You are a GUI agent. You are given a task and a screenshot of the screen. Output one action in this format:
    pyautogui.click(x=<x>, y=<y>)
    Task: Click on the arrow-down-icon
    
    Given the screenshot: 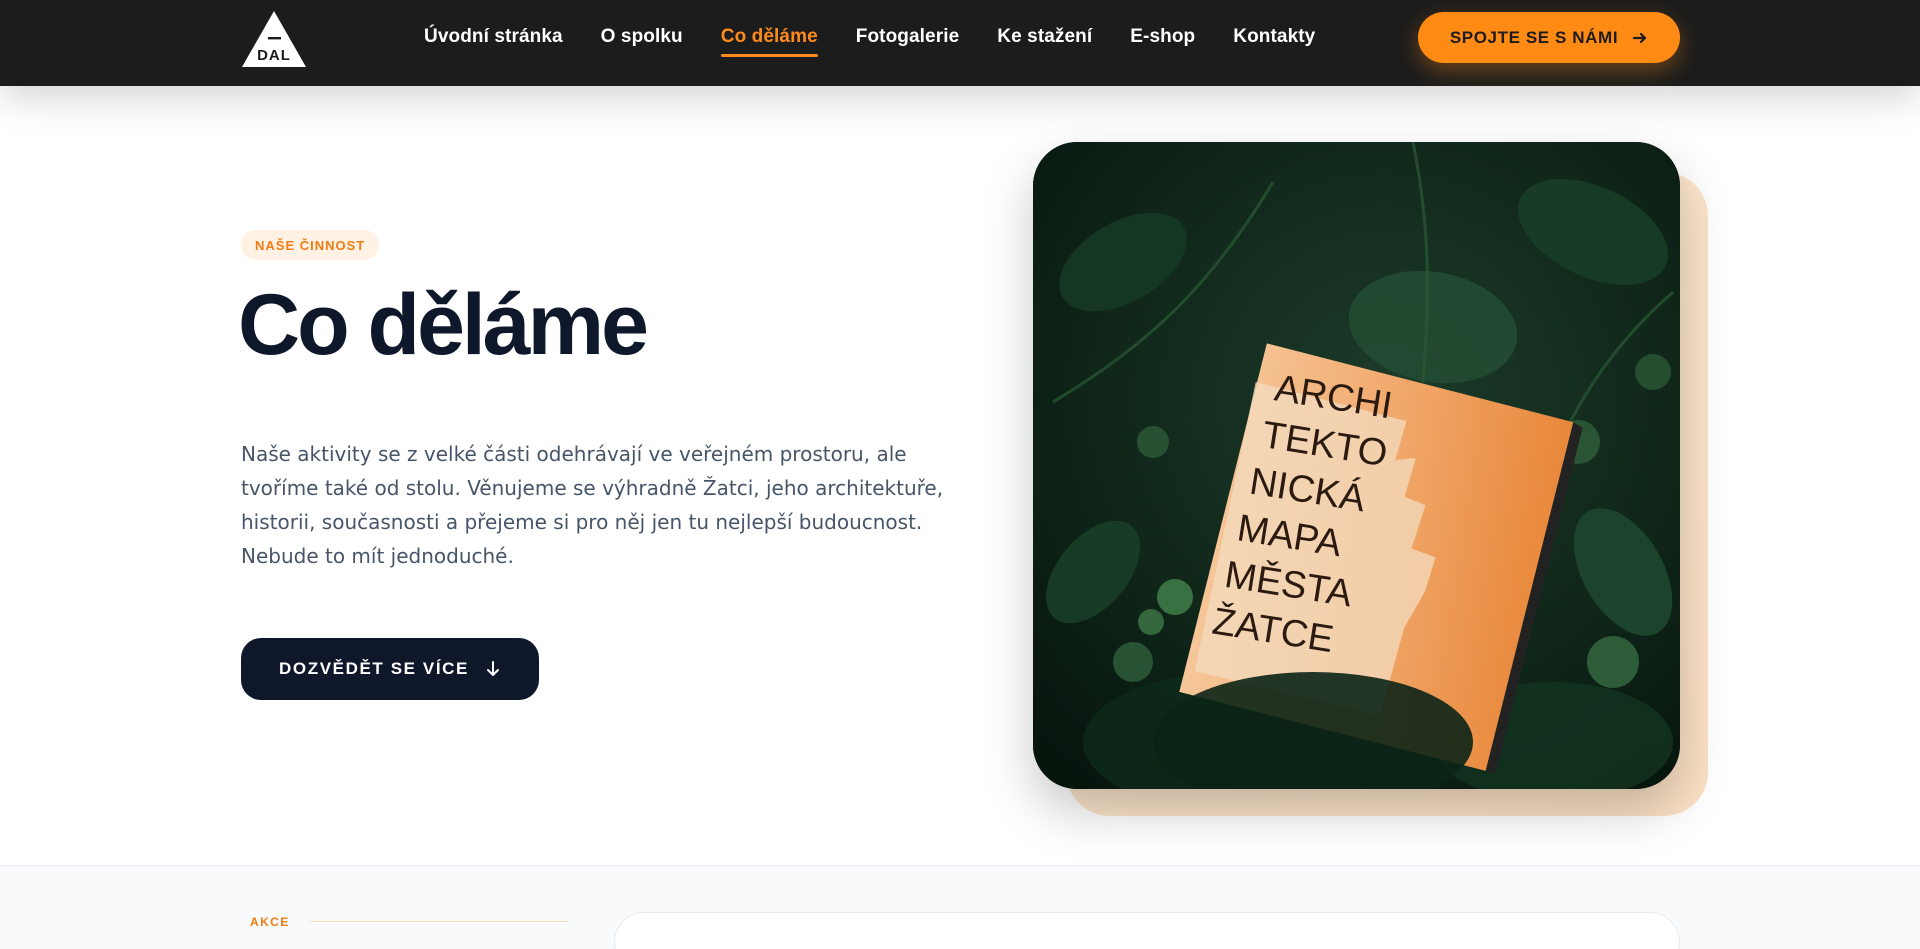 What is the action you would take?
    pyautogui.click(x=492, y=668)
    